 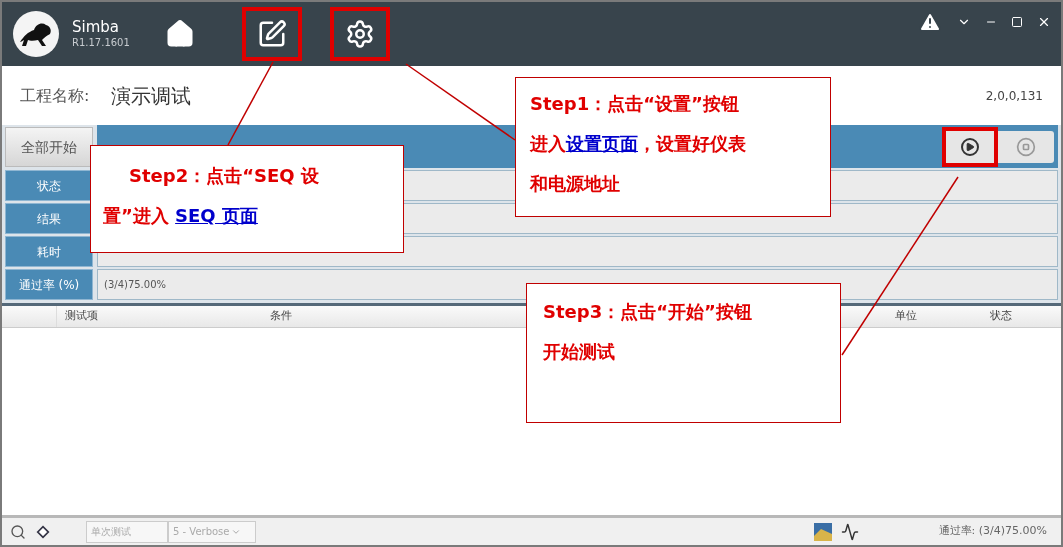 I want to click on callout-text: Step1：点击“设置”按钮 进入设置页面，设置好仪表 和电源地址, so click(x=638, y=144).